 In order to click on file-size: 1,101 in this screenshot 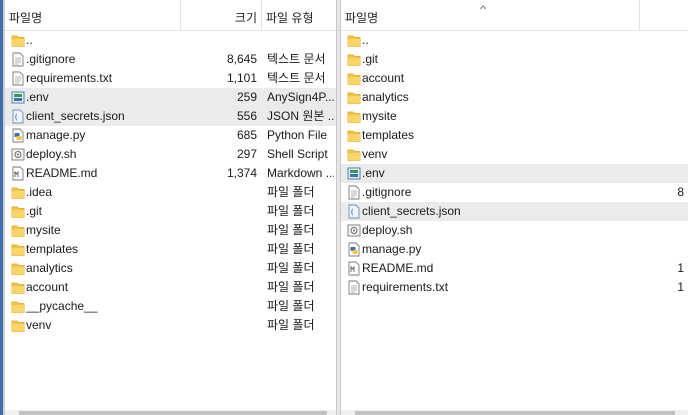, I will do `click(241, 78)`.